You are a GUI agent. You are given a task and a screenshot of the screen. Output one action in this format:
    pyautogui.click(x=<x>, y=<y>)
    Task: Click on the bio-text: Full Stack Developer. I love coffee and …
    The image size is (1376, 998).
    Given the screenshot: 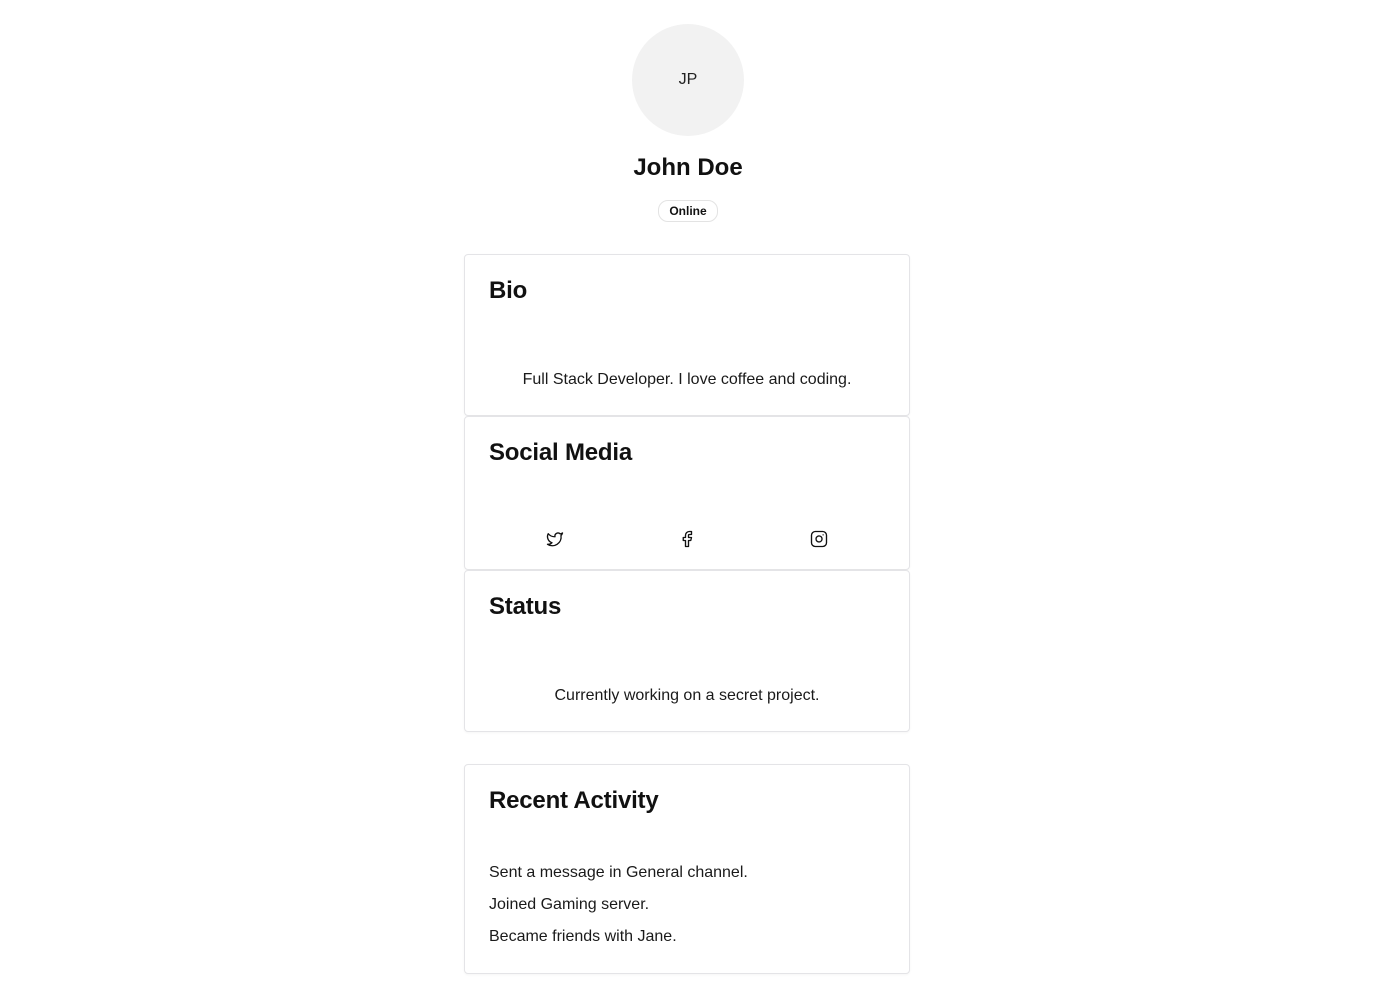 What is the action you would take?
    pyautogui.click(x=687, y=379)
    